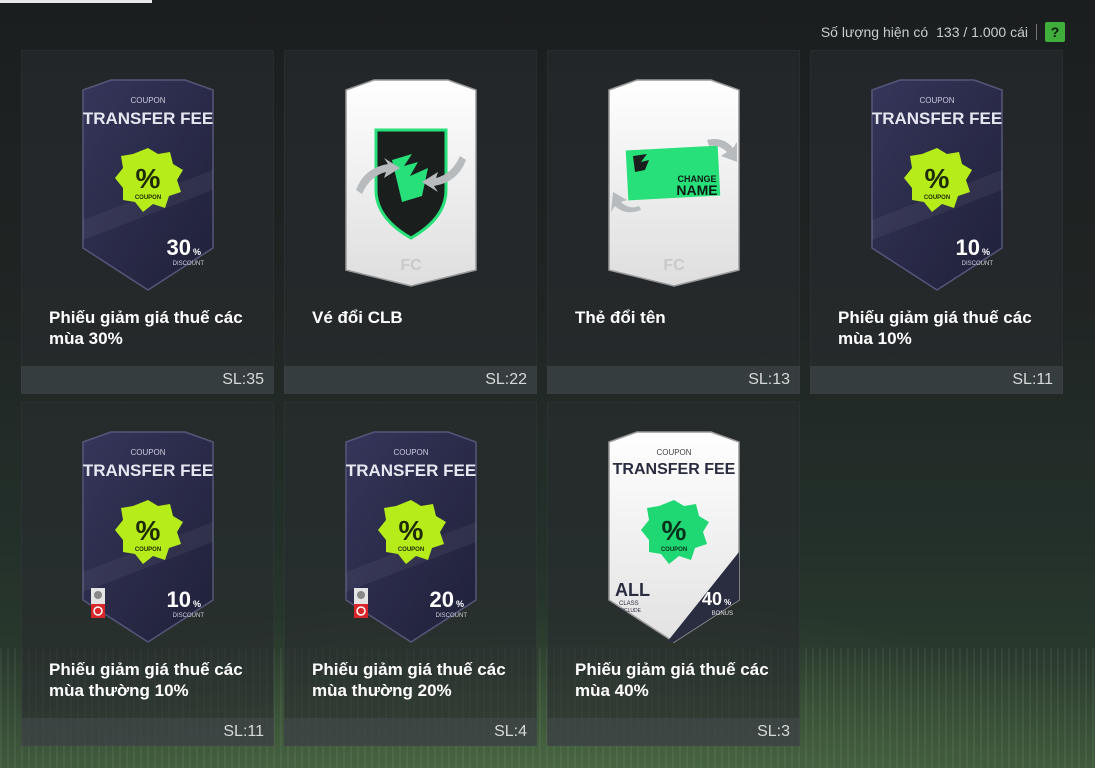  What do you see at coordinates (874, 32) in the screenshot?
I see `inventory-label: Số lượng hiện có` at bounding box center [874, 32].